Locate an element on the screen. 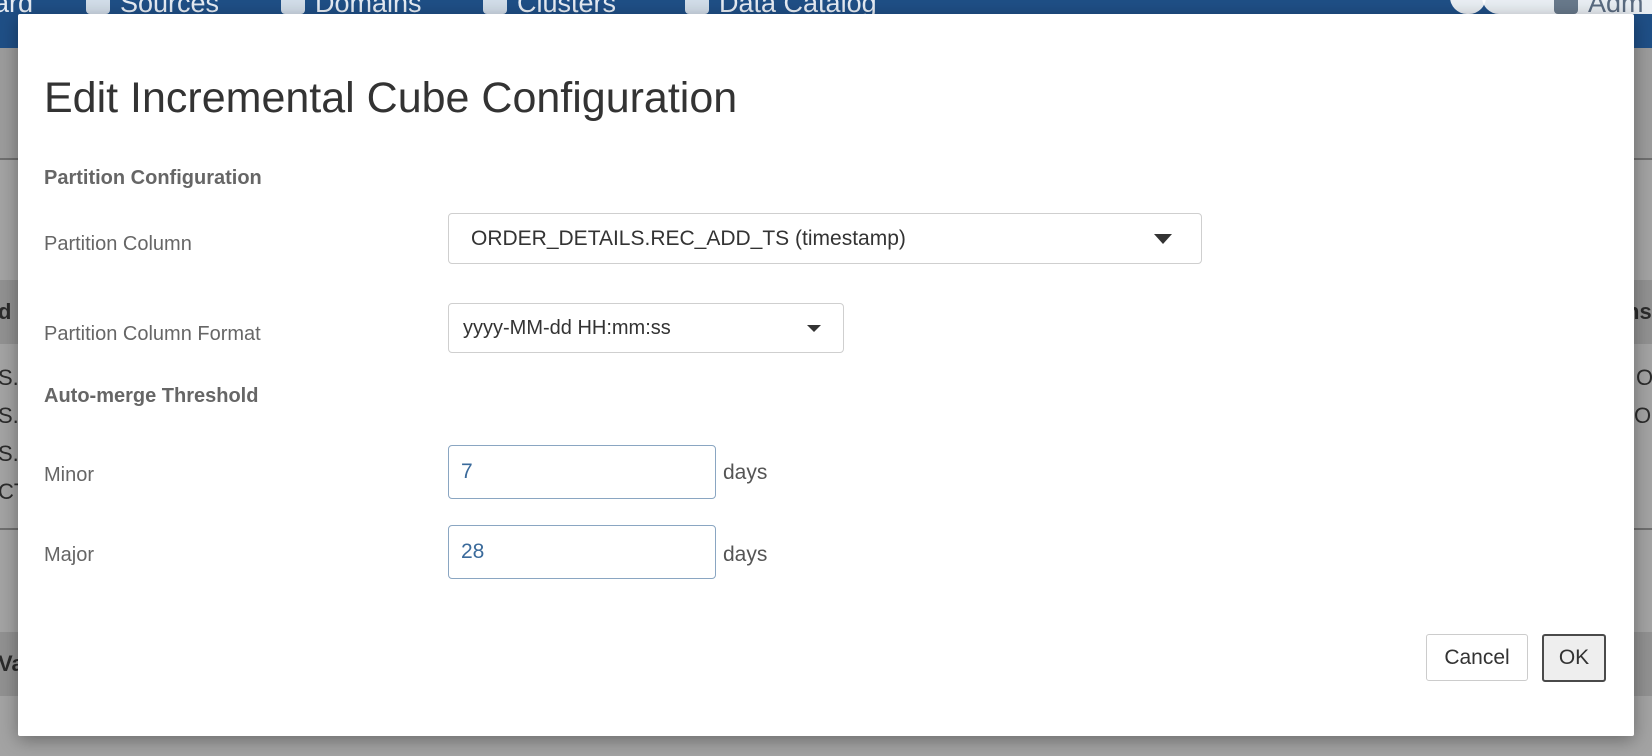 This screenshot has height=756, width=1652. cluster-icon is located at coordinates (495, 7).